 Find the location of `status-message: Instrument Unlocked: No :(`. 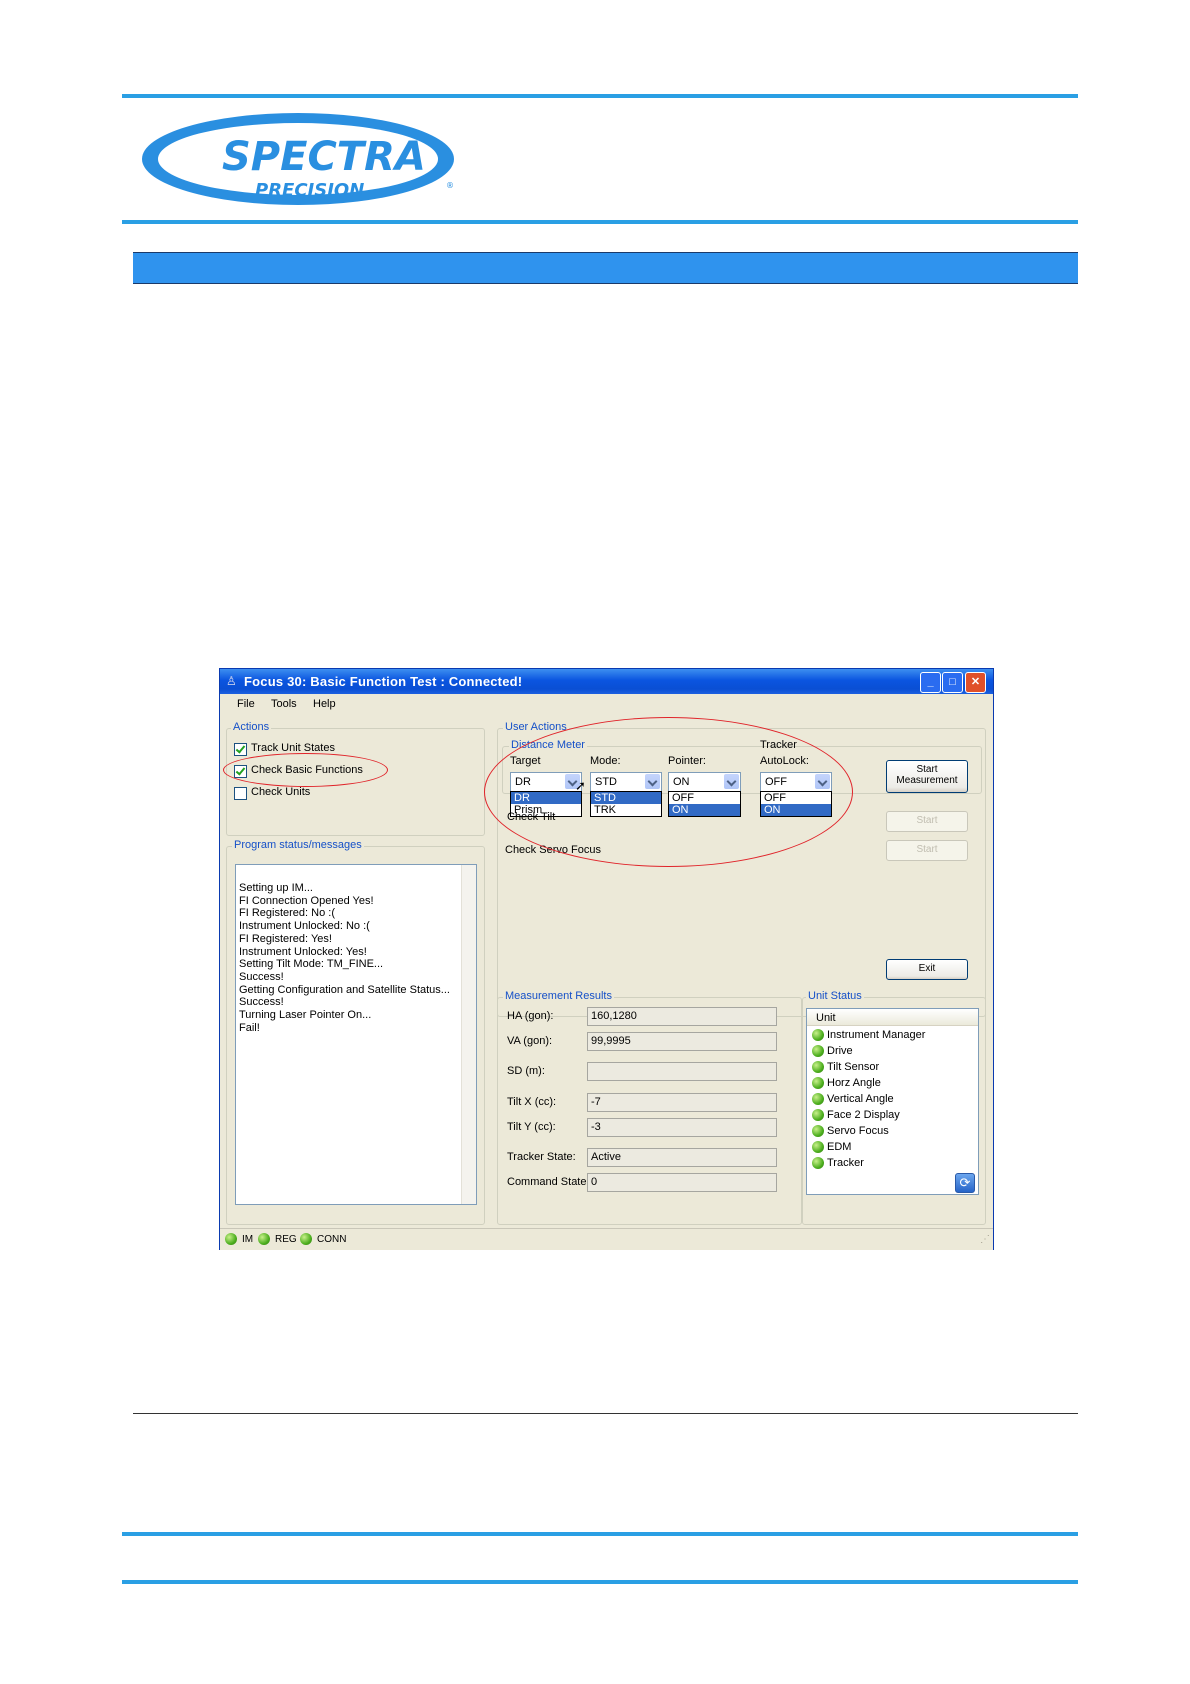

status-message: Instrument Unlocked: No :( is located at coordinates (304, 926).